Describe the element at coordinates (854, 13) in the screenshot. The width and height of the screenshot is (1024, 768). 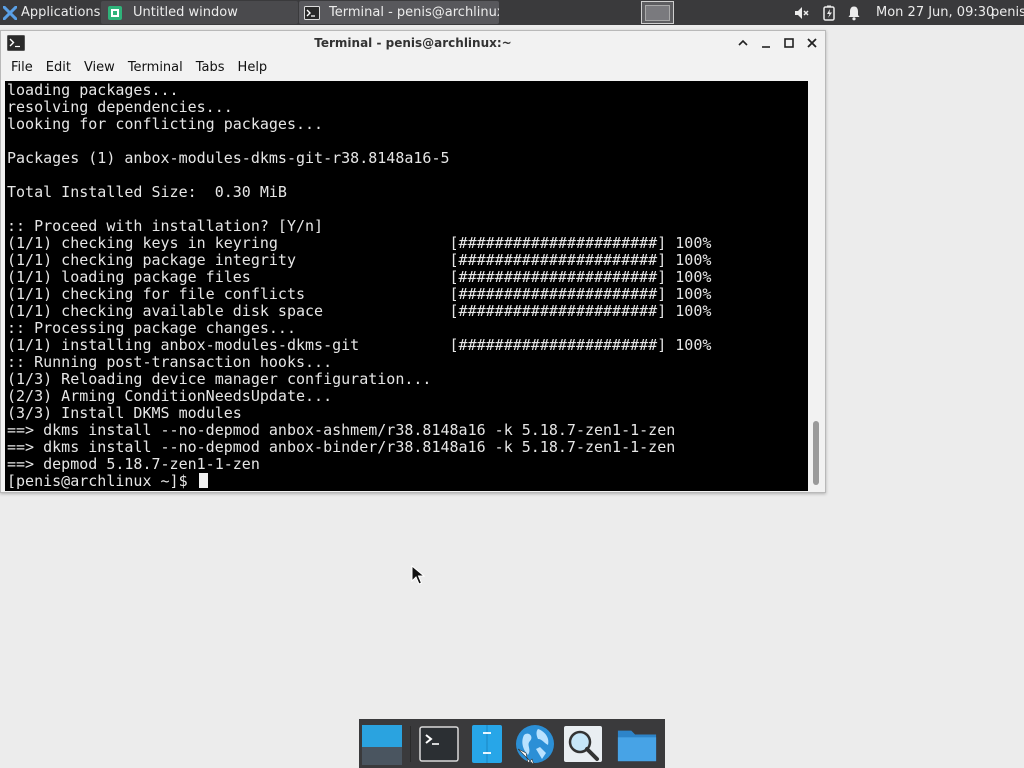
I see `notifications-bell-icon` at that location.